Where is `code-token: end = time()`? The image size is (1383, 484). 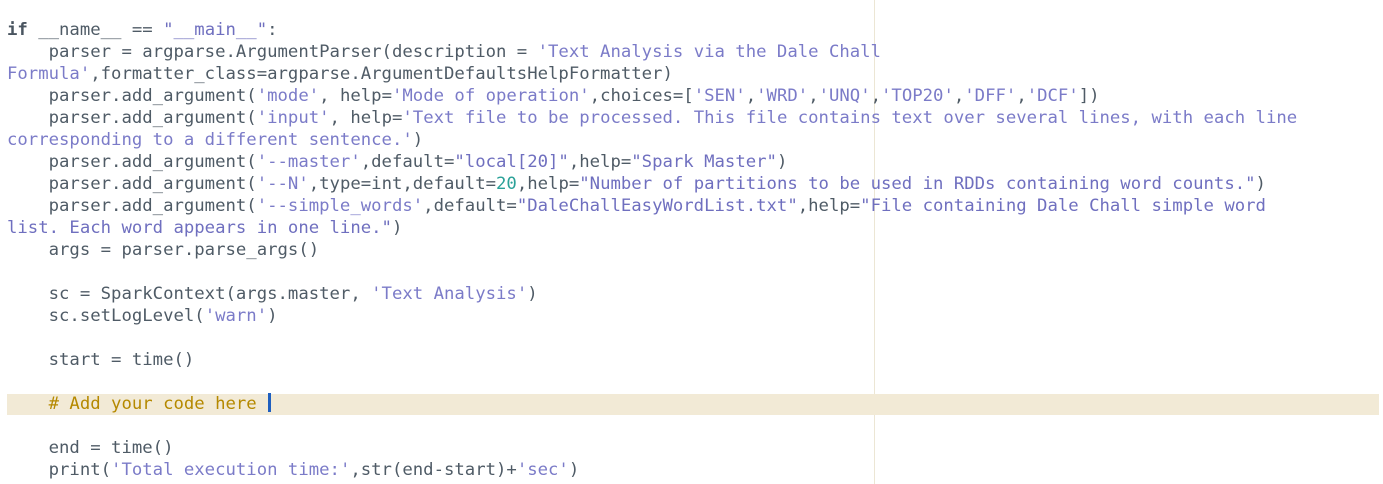 code-token: end = time() is located at coordinates (90, 448).